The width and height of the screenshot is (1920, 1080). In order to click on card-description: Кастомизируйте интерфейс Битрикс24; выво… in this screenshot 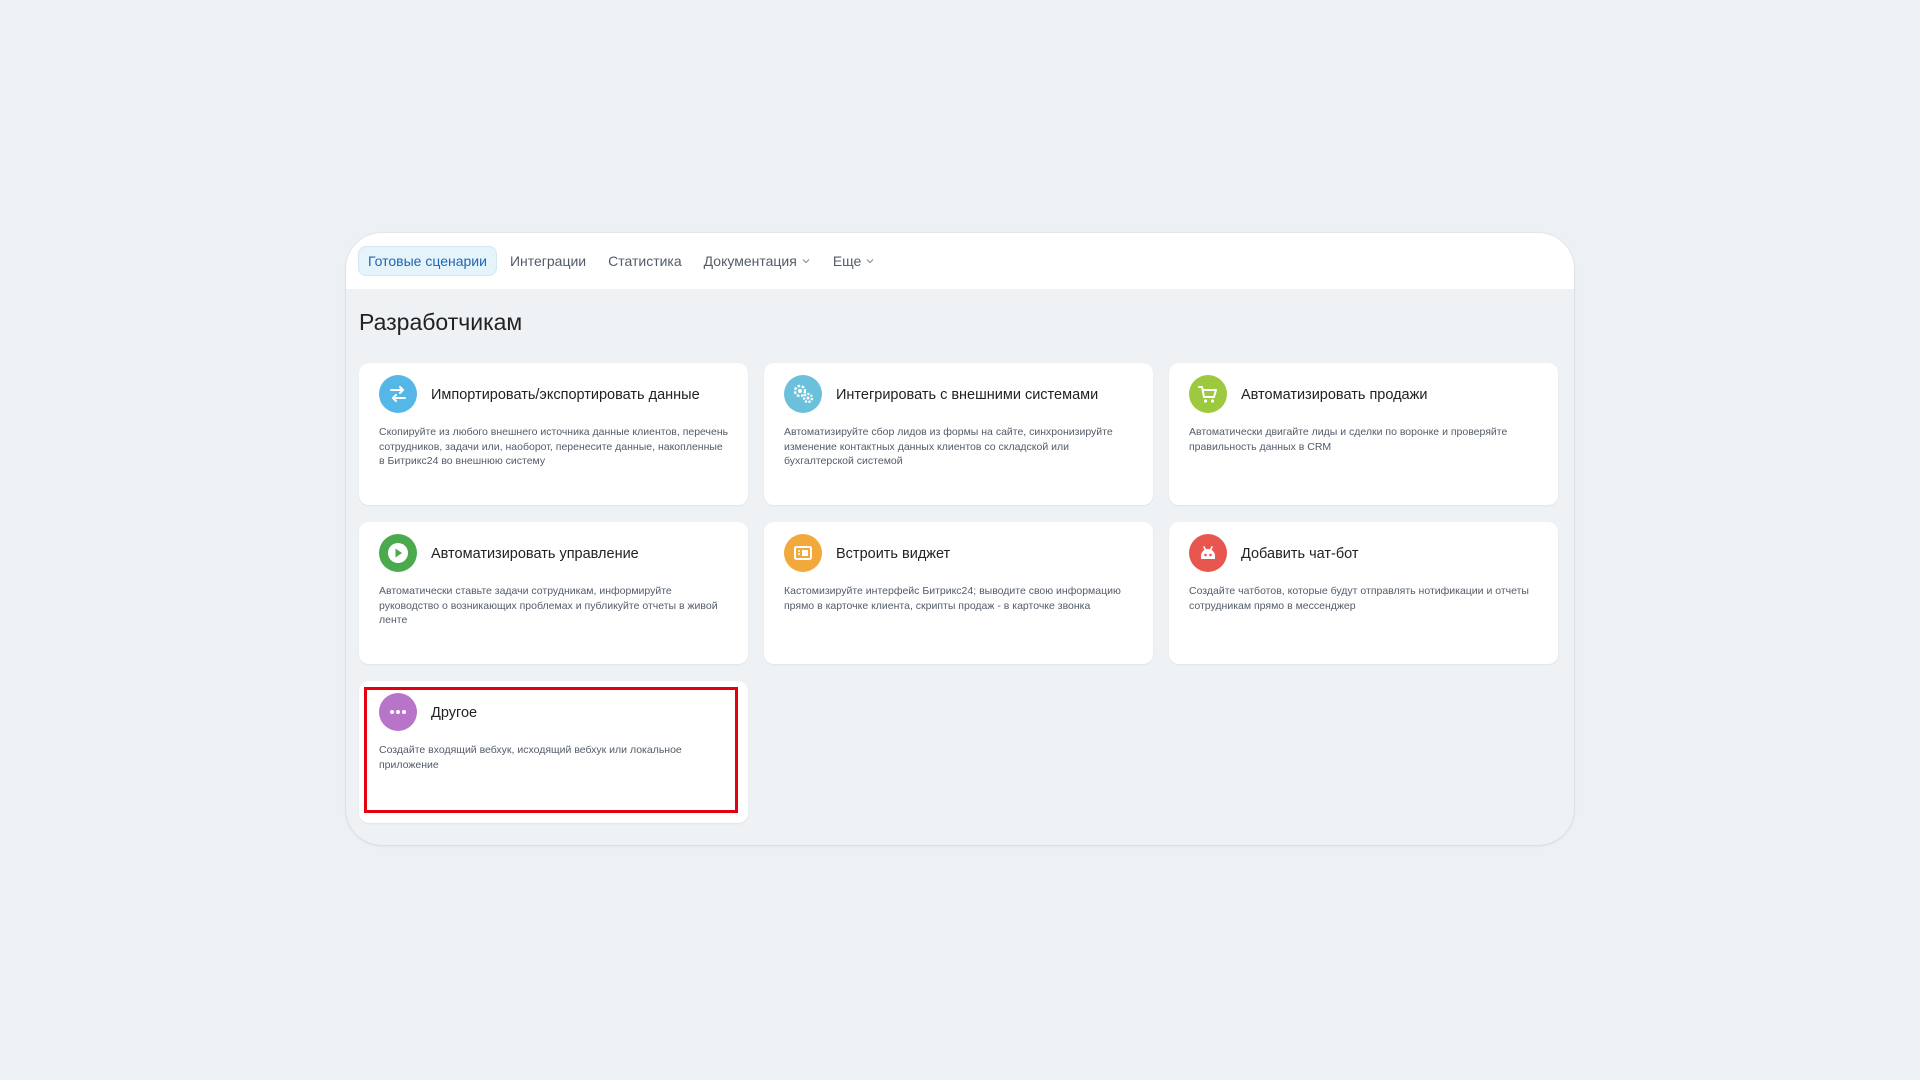, I will do `click(952, 598)`.